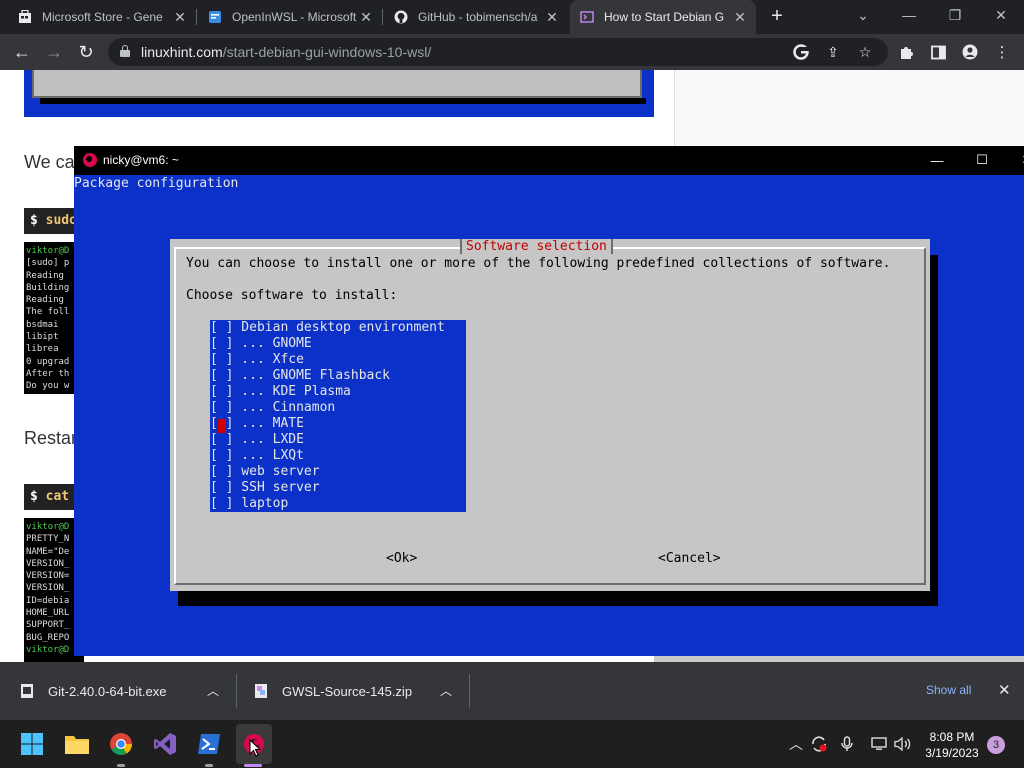 This screenshot has width=1024, height=768. Describe the element at coordinates (847, 744) in the screenshot. I see `microphone-icon` at that location.